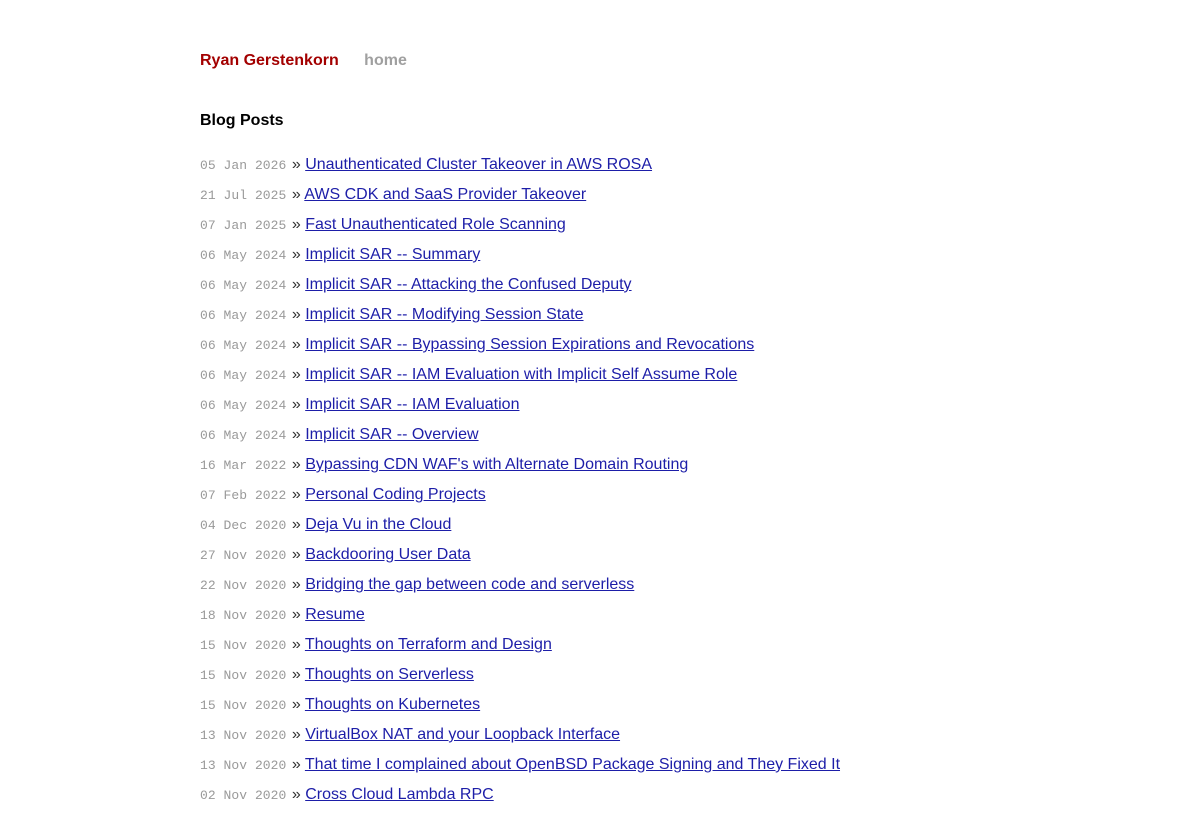 The height and width of the screenshot is (815, 1200). Describe the element at coordinates (395, 494) in the screenshot. I see `post-link: Personal Coding Projects` at that location.